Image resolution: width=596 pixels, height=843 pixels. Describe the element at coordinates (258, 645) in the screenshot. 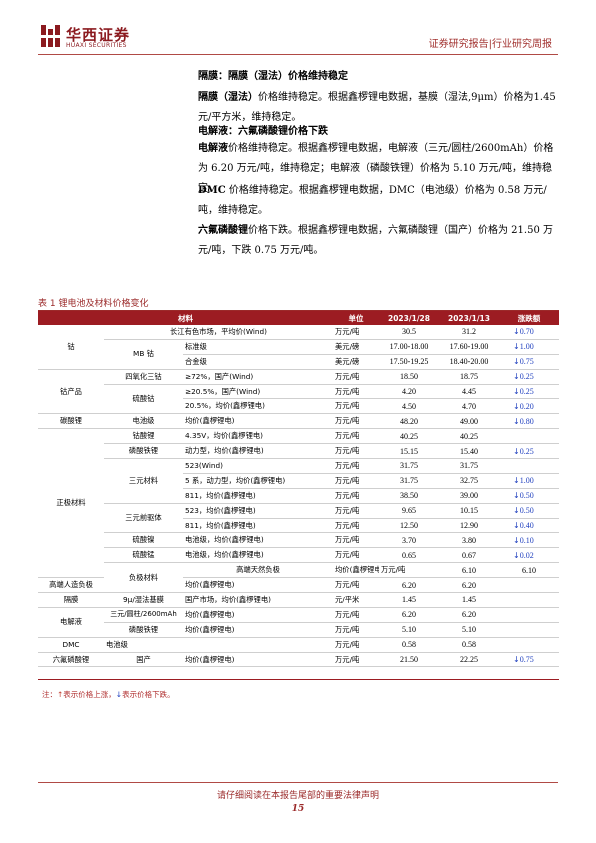

I see `cell-spec` at that location.